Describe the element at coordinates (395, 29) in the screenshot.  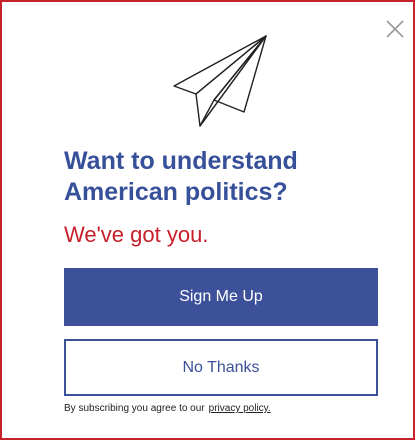
I see `close-icon` at that location.